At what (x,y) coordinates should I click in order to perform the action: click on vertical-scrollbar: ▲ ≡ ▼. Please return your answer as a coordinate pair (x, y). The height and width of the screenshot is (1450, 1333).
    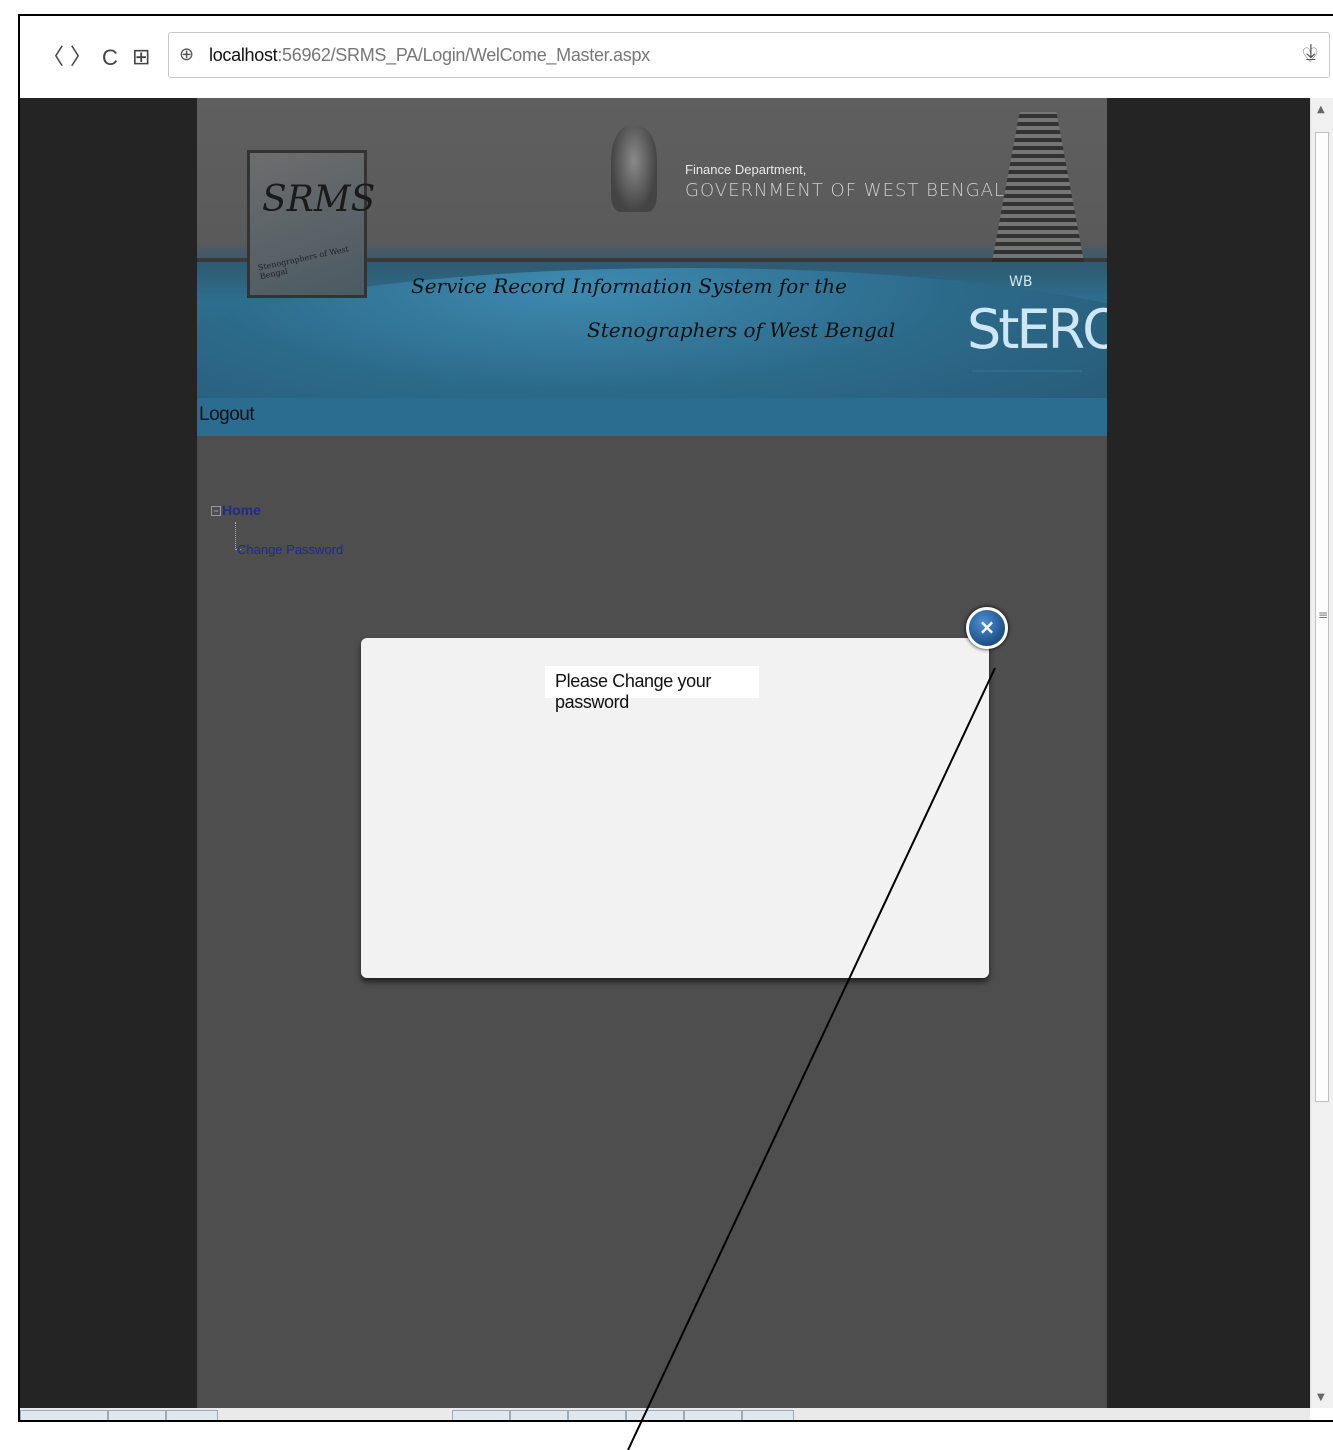
    Looking at the image, I should click on (1321, 753).